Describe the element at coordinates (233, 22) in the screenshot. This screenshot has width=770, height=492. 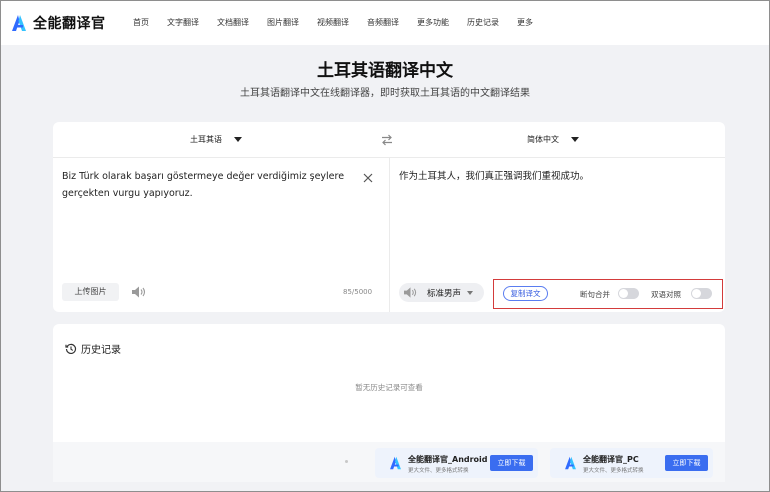
I see `nav-item-doc-translate: 文档翻译` at that location.